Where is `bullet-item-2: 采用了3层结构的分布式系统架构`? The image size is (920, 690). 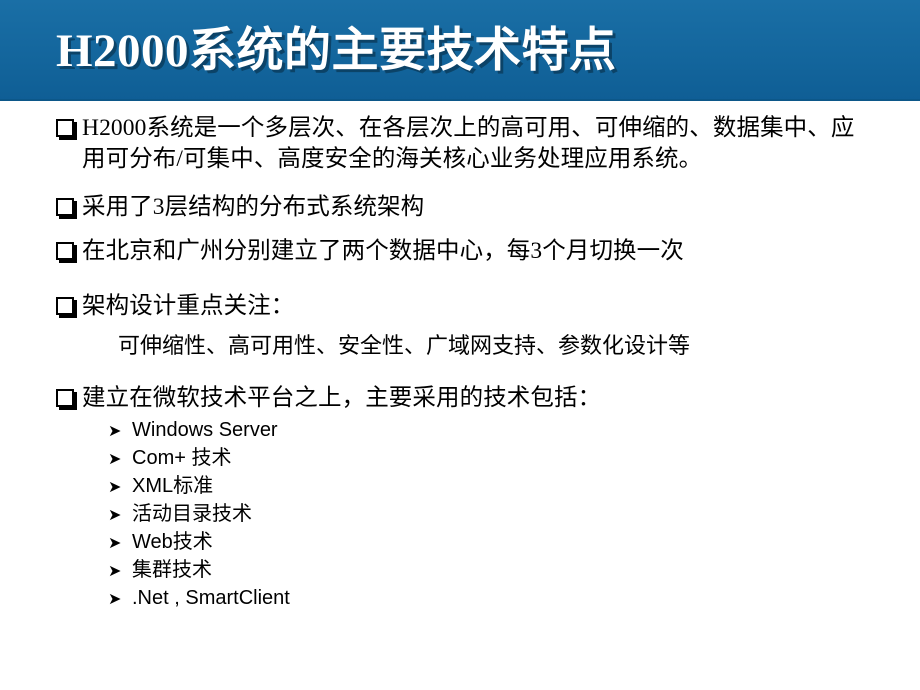
bullet-item-2: 采用了3层结构的分布式系统架构 is located at coordinates (240, 207).